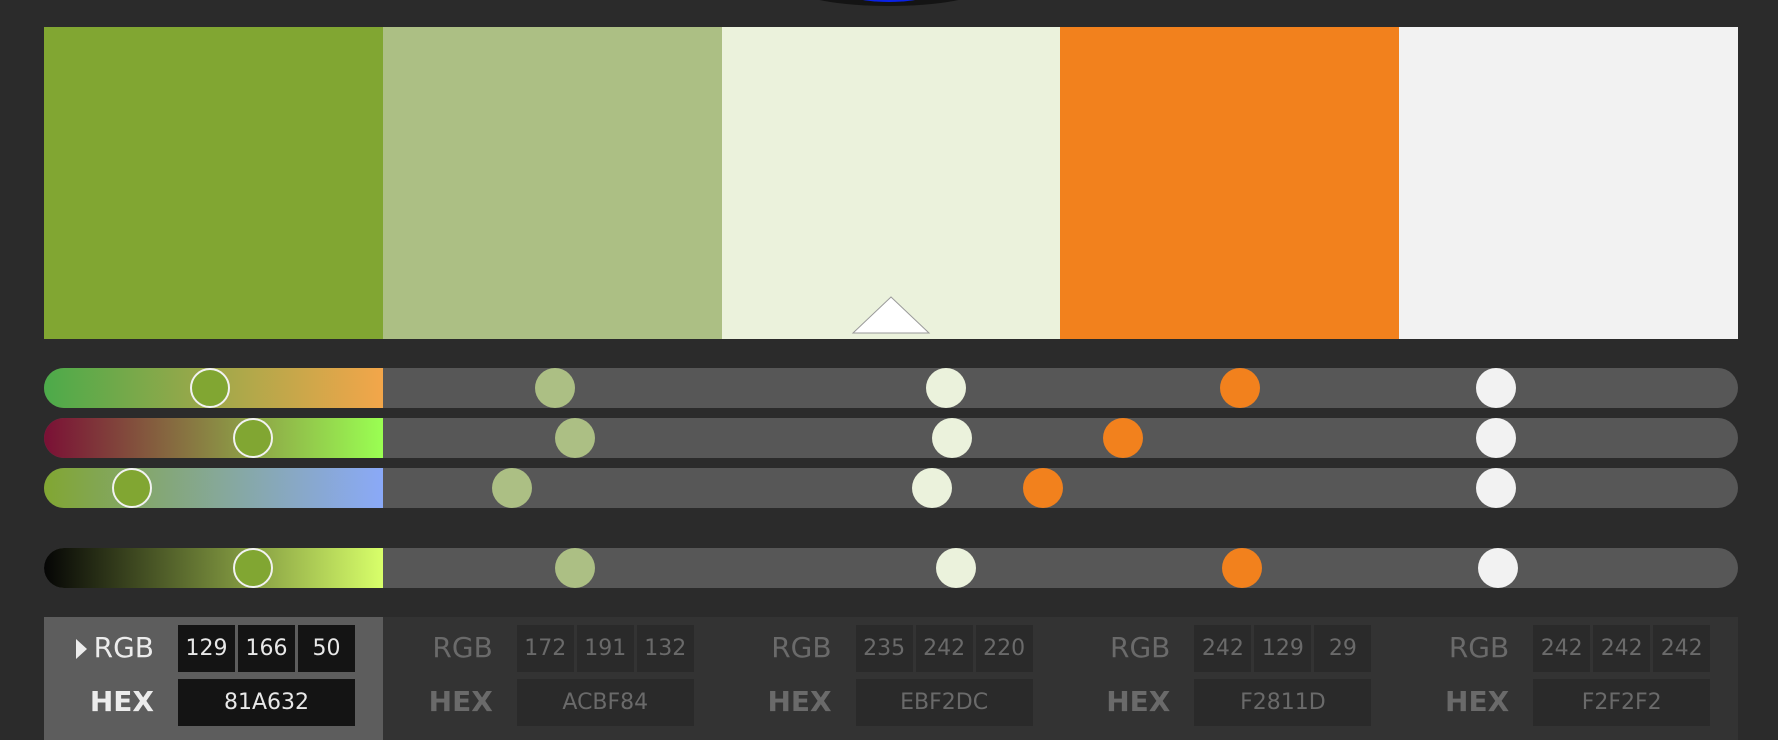 The image size is (1778, 740). I want to click on blue-input: 242, so click(1682, 648).